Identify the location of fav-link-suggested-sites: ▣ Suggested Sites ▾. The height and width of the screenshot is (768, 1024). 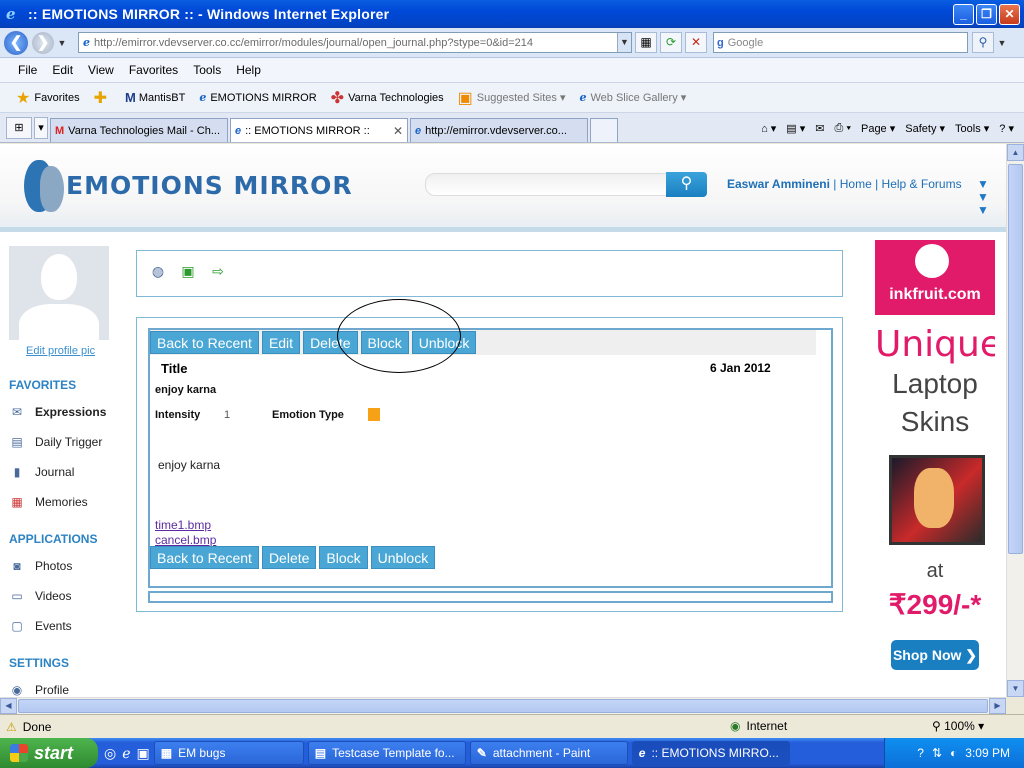
(512, 98).